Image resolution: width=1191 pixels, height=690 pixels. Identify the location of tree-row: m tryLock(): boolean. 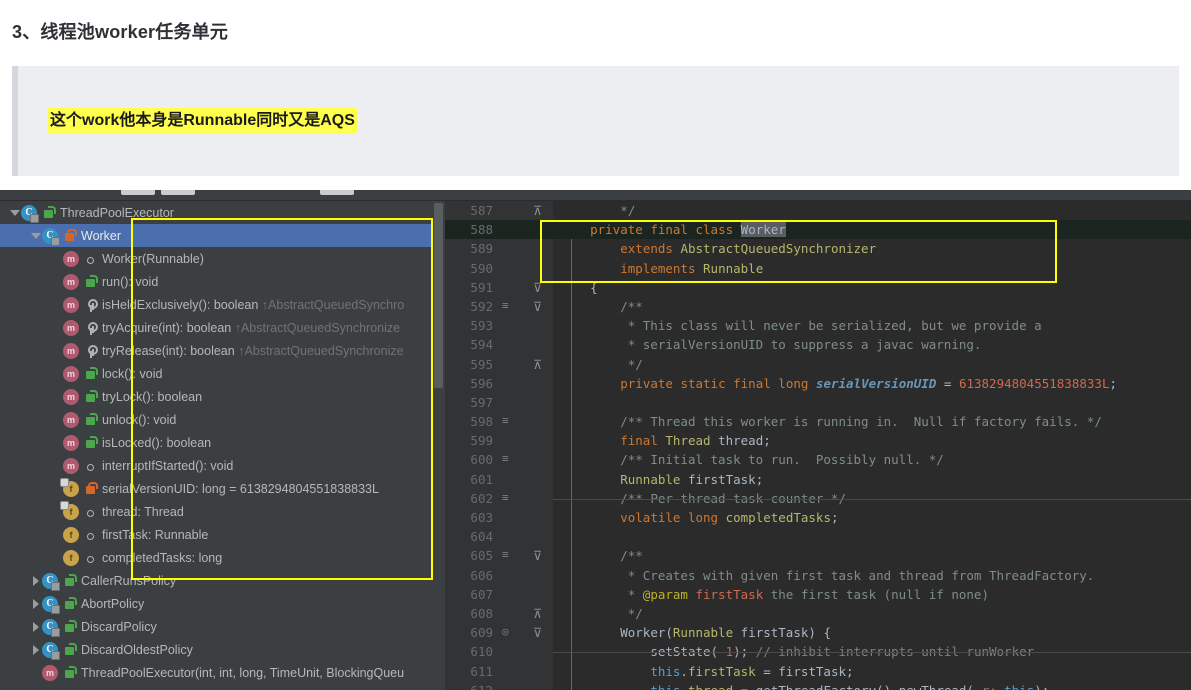
(222, 396).